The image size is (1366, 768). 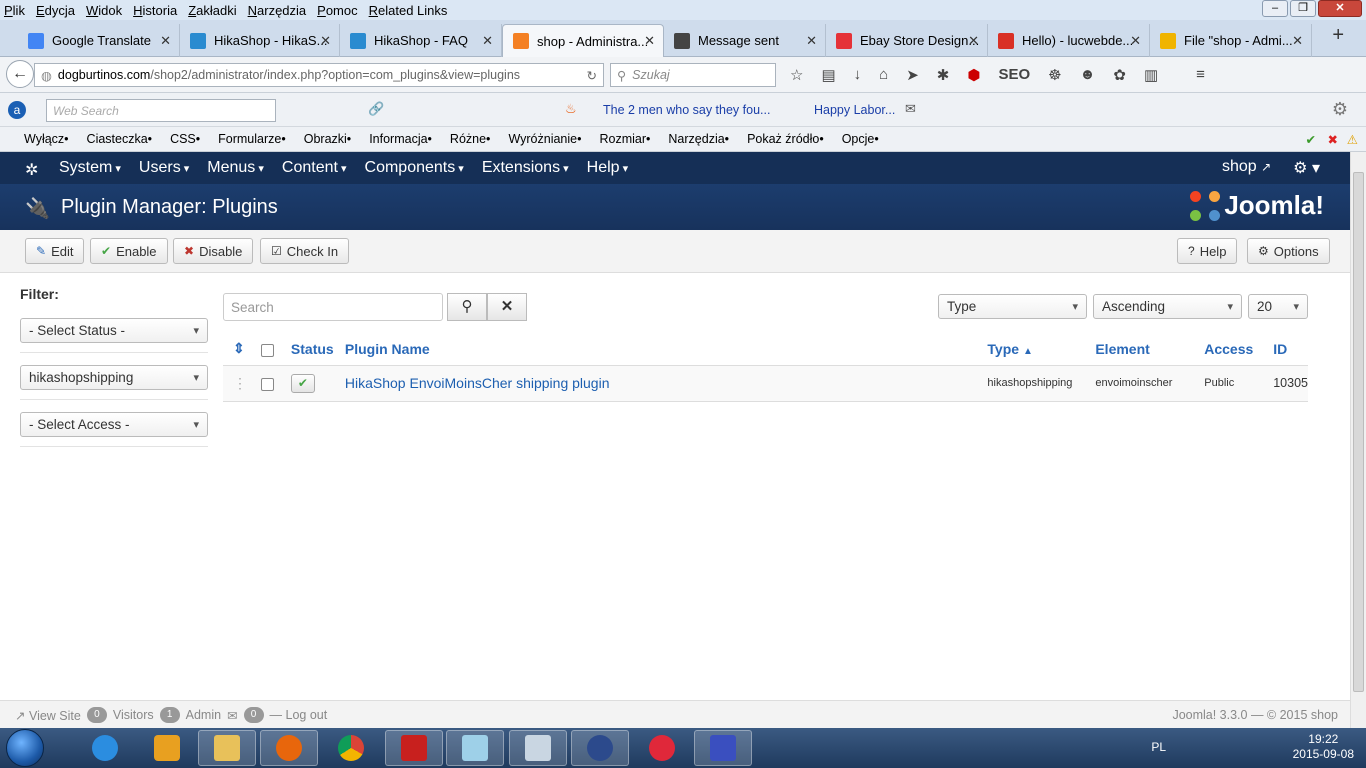 What do you see at coordinates (421, 40) in the screenshot?
I see `tab-hikashop-faq: HikaShop - FAQ ✕` at bounding box center [421, 40].